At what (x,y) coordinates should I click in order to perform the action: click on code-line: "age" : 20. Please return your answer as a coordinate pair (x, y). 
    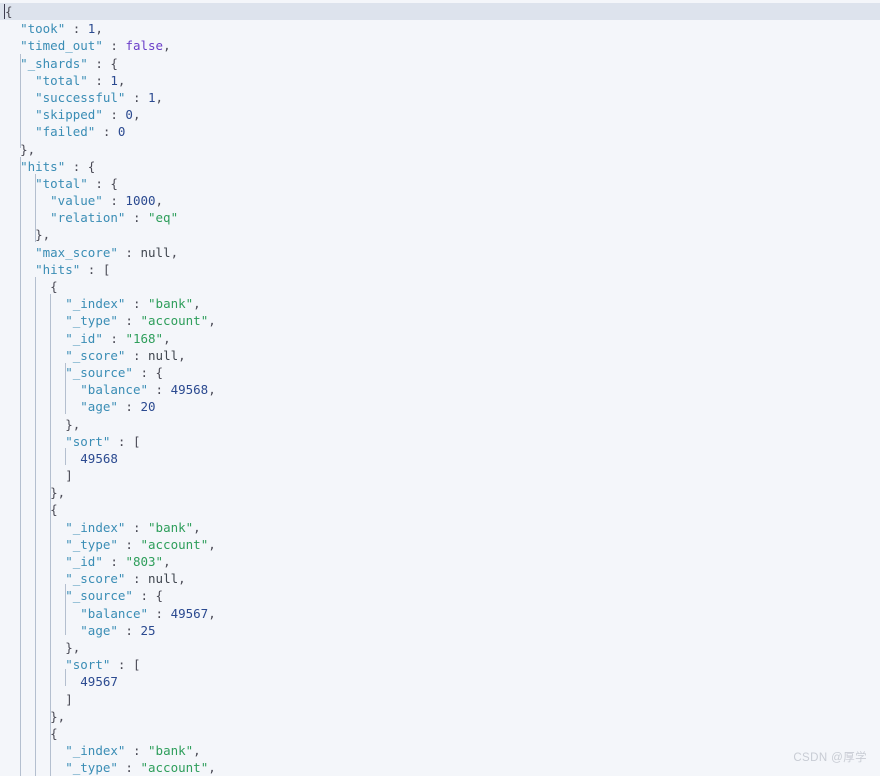
    Looking at the image, I should click on (440, 406).